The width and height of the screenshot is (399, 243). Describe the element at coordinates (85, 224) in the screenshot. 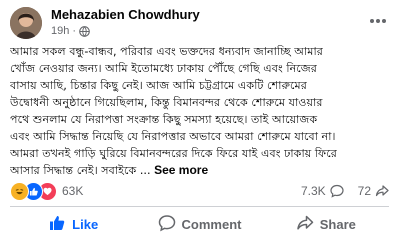

I see `like-label: Like` at that location.